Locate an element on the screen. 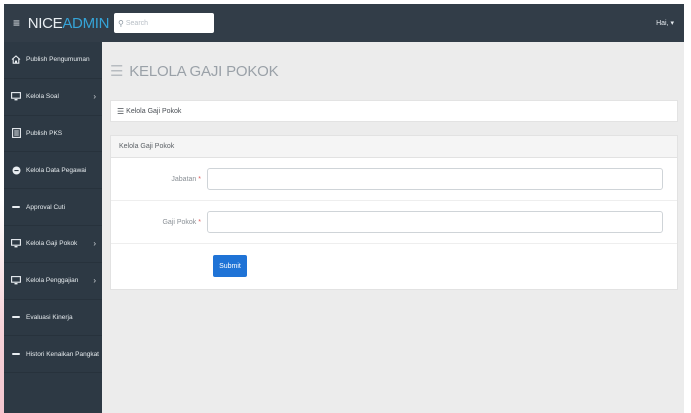 Image resolution: width=691 pixels, height=413 pixels. sidebar-item-kelola-soal: Kelola Soal › is located at coordinates (53, 97).